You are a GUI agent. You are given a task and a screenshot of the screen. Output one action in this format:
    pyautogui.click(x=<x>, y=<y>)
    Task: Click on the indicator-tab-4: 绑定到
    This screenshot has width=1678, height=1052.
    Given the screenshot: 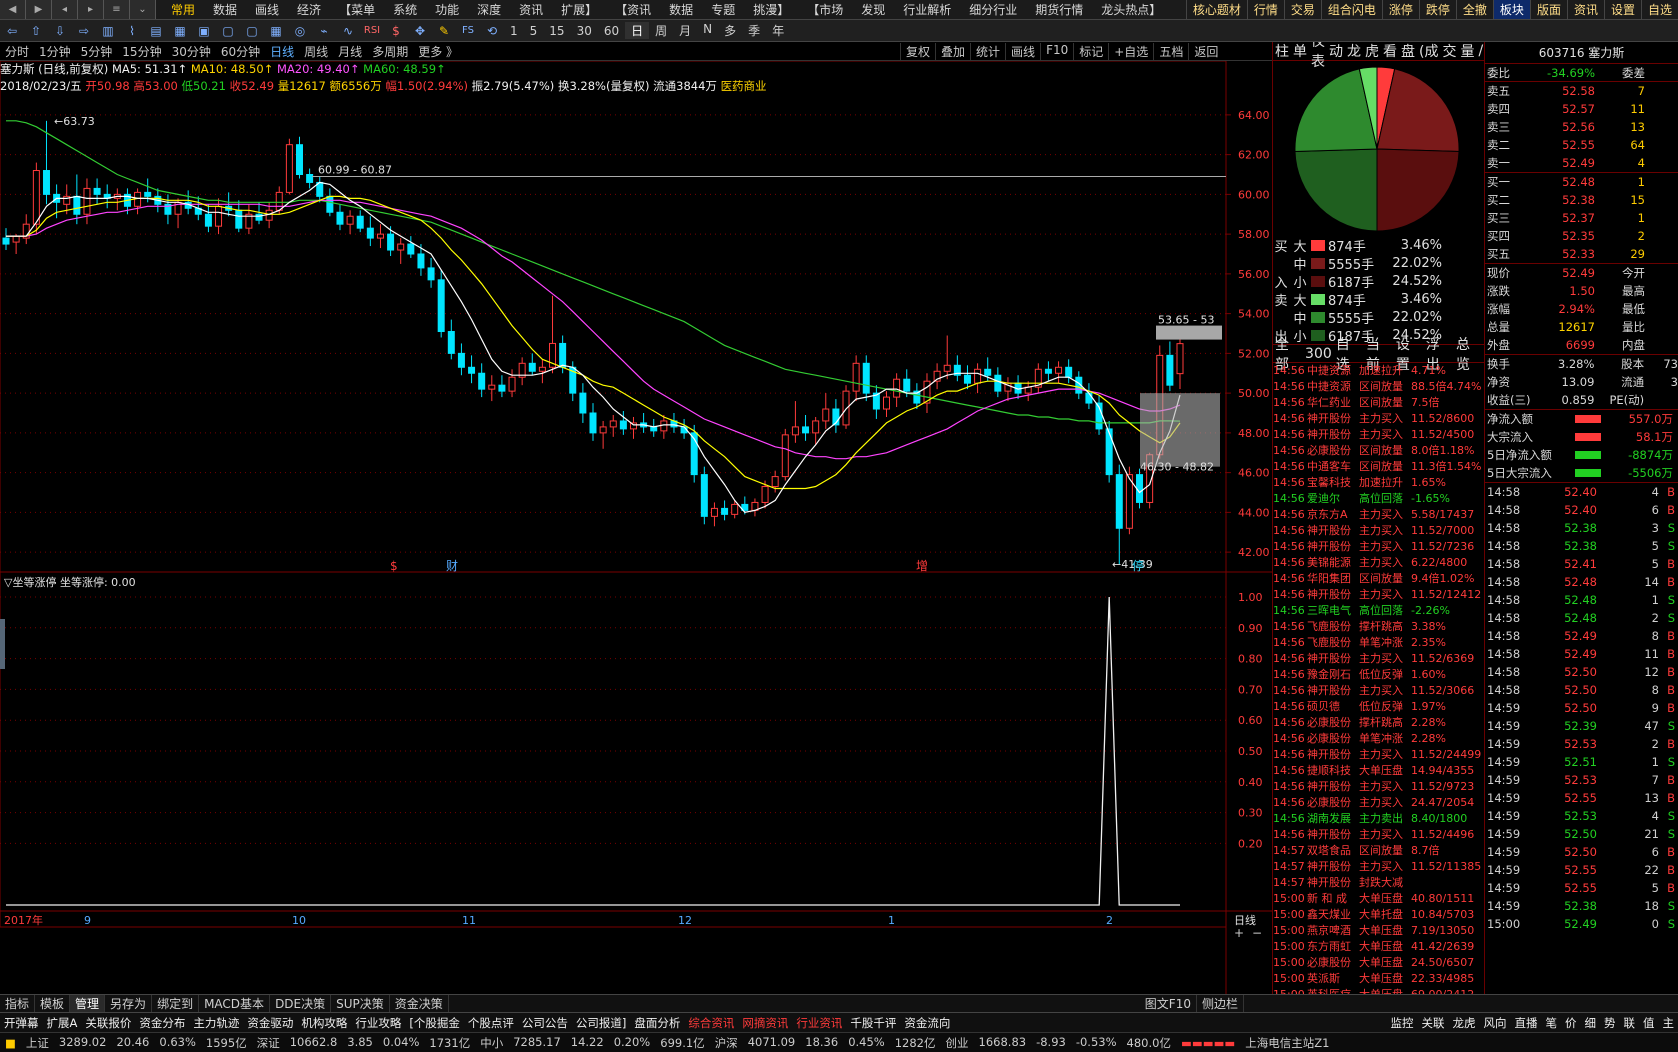 What is the action you would take?
    pyautogui.click(x=176, y=1003)
    